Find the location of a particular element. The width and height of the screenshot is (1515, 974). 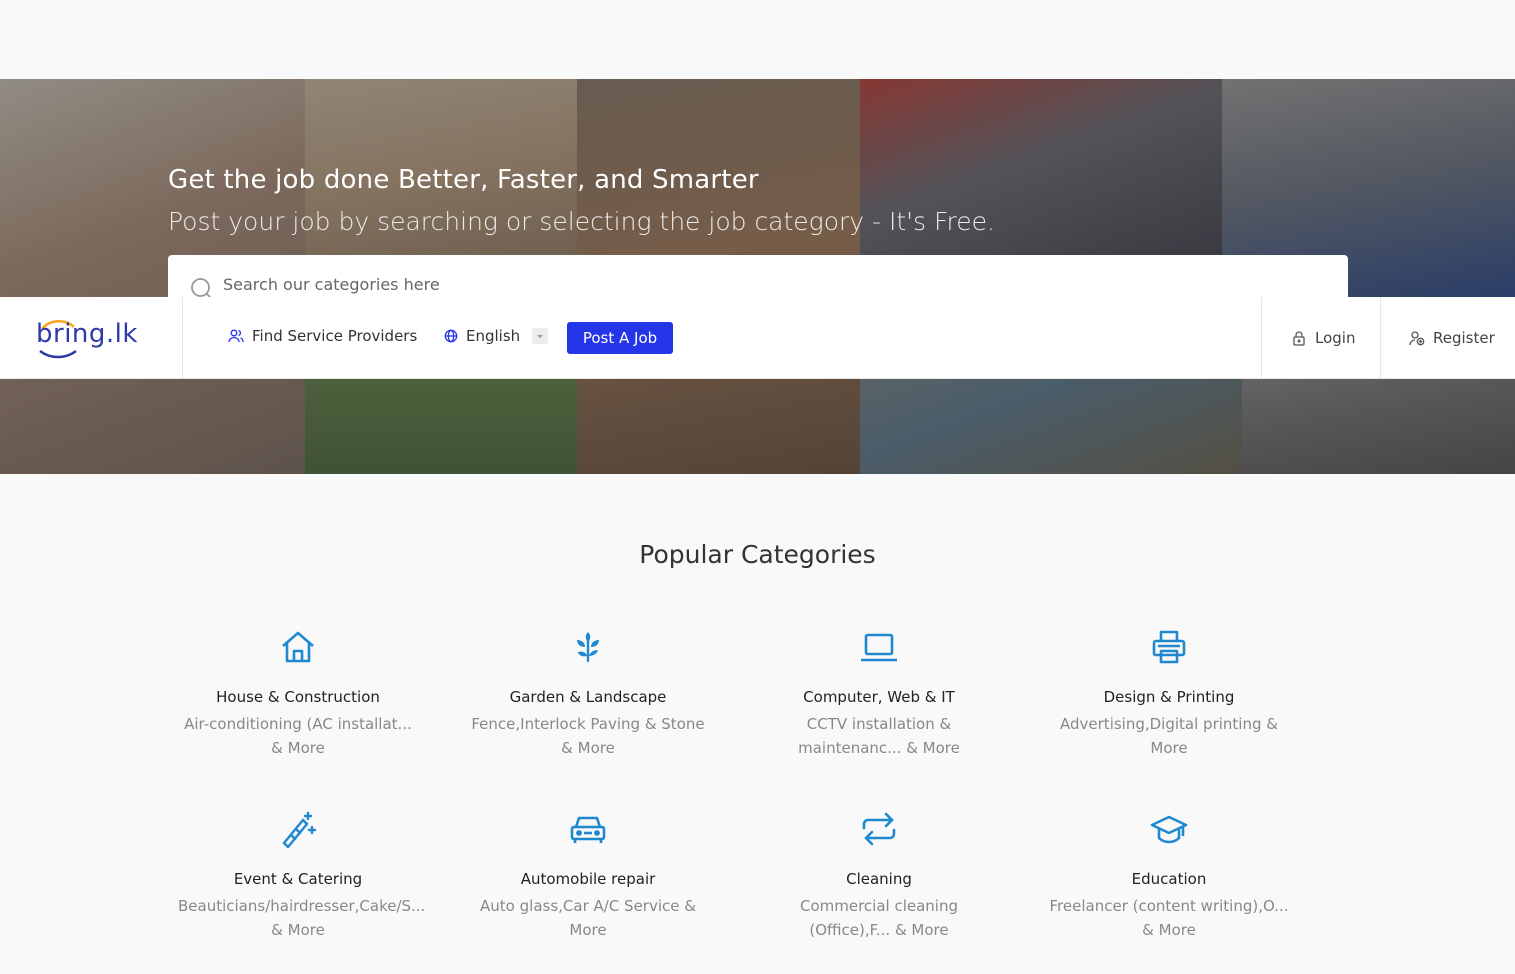

register-link: Register is located at coordinates (1447, 338).